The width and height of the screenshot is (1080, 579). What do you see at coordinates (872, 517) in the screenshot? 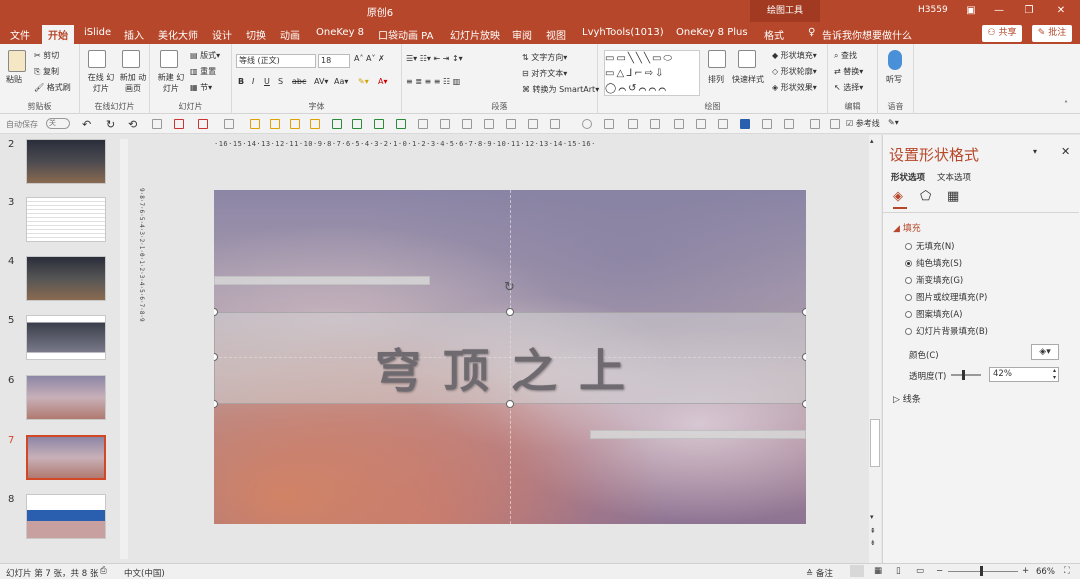
I see `scroll-down-icon: ▾` at bounding box center [872, 517].